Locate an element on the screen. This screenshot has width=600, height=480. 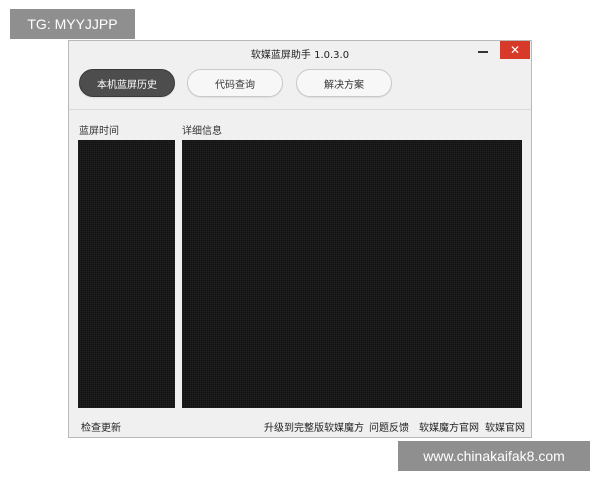
minimize-button is located at coordinates (483, 52).